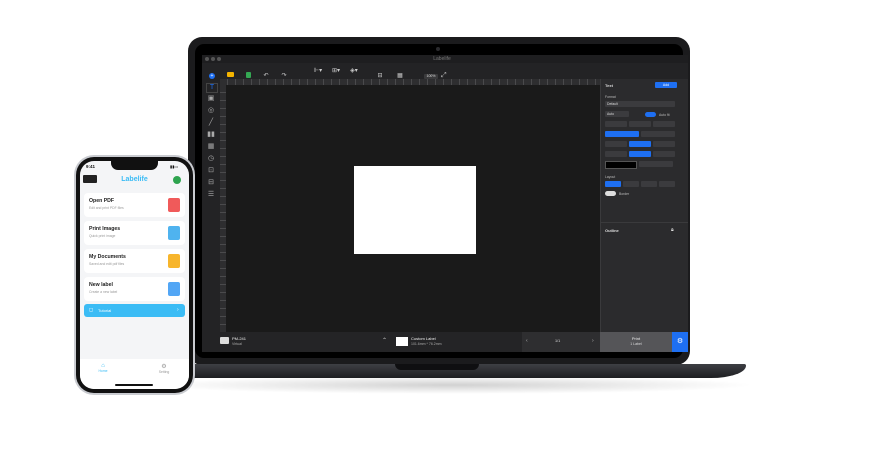  I want to click on page-navigator, so click(561, 342).